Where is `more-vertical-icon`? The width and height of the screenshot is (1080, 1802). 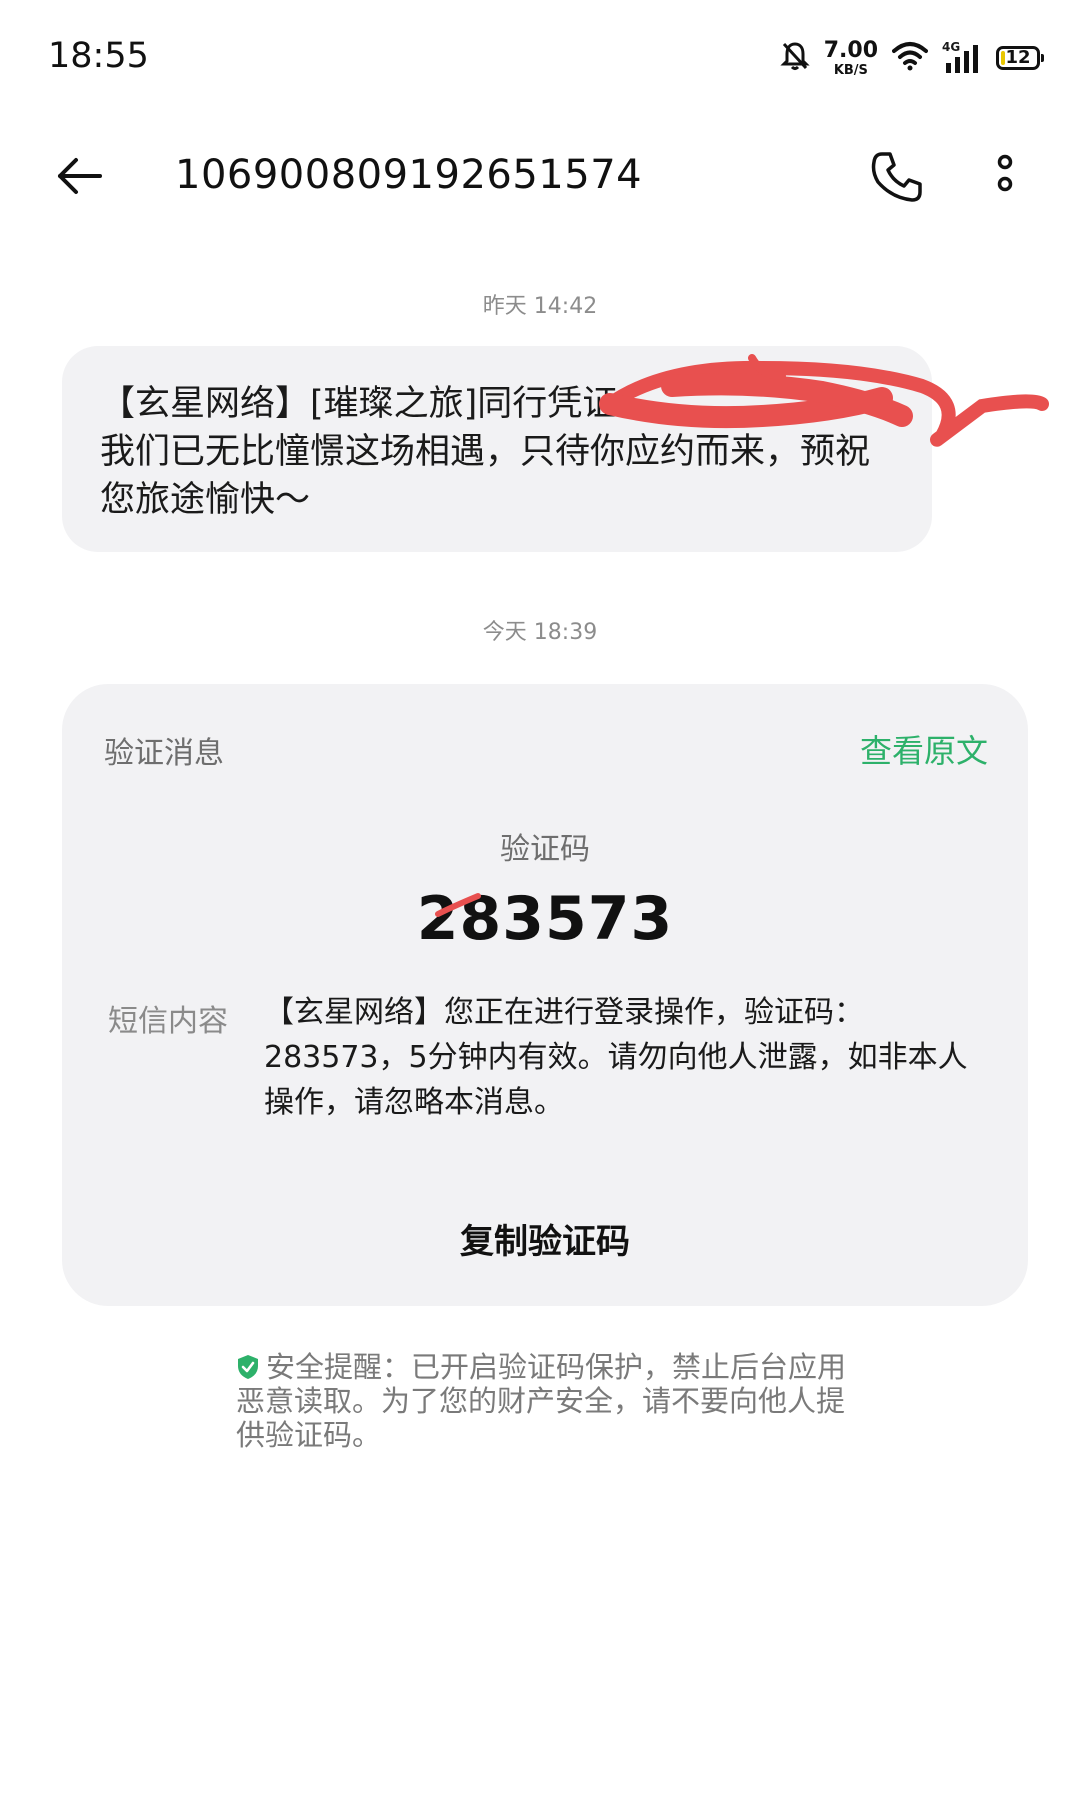 more-vertical-icon is located at coordinates (1005, 173).